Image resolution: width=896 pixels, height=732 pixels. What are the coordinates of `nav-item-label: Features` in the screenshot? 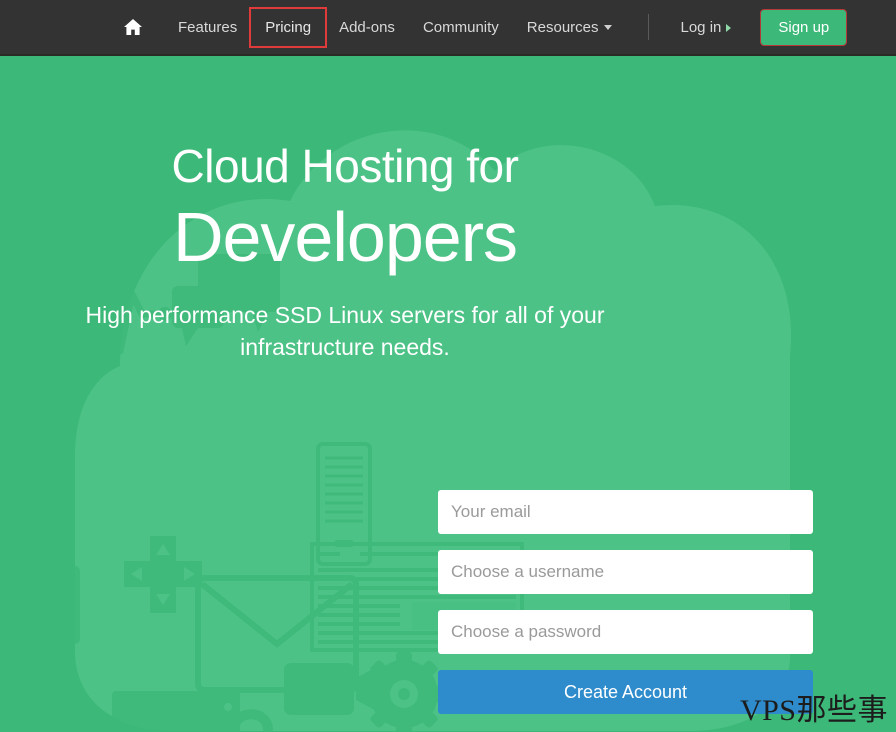 It's located at (208, 27).